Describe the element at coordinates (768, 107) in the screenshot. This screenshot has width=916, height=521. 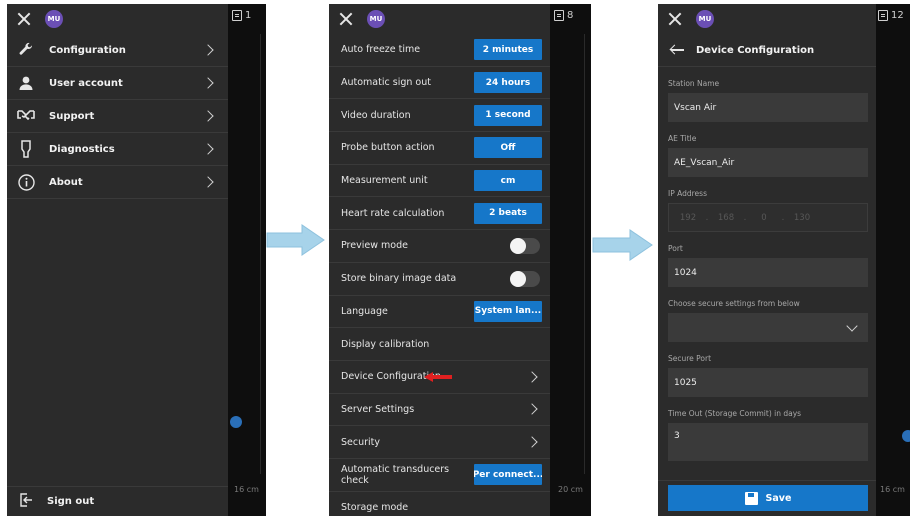
I see `station-name-field: Vscan Air` at that location.